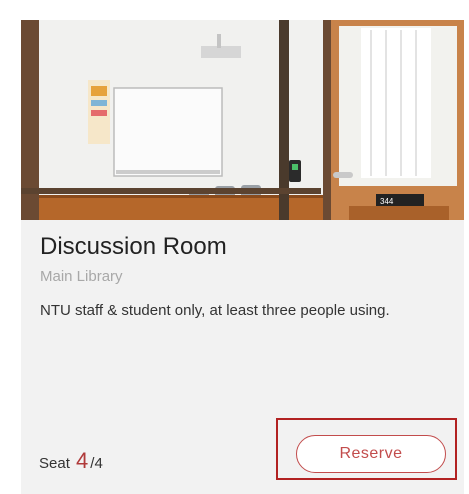 The height and width of the screenshot is (494, 469). I want to click on seat-count: Seat 4/4, so click(71, 461).